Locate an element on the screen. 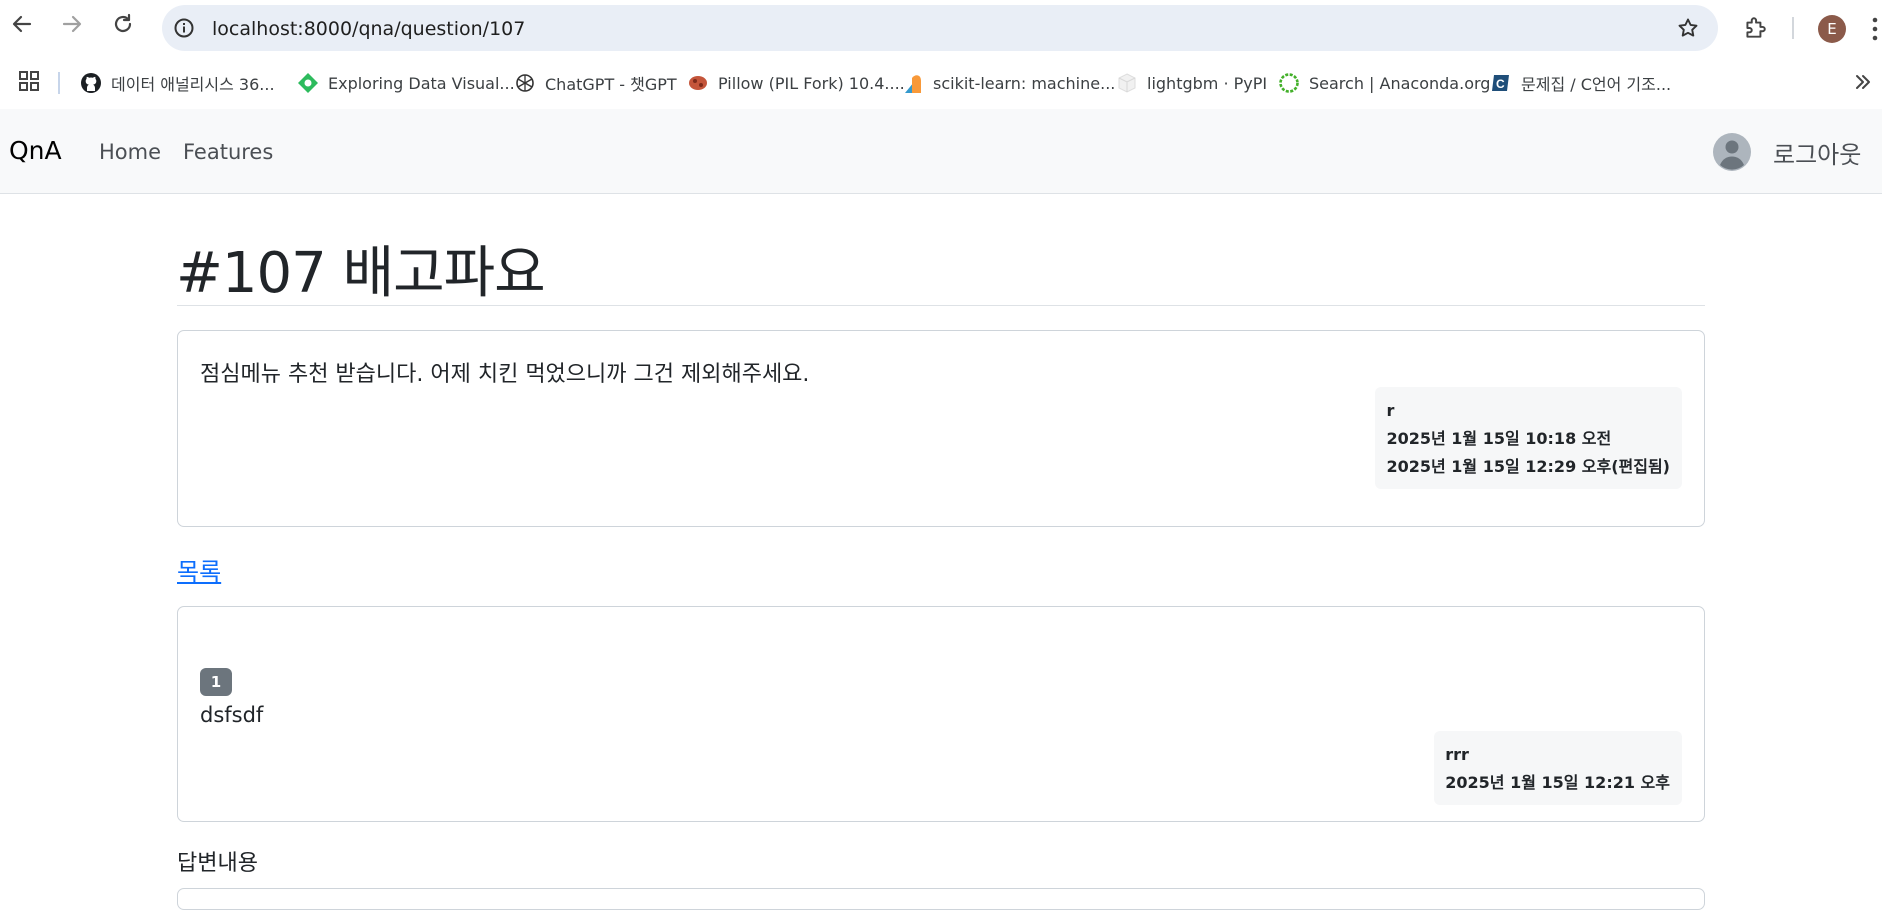 This screenshot has height=910, width=1882. bookmark-item: ChatGPT - 챗GPT is located at coordinates (595, 83).